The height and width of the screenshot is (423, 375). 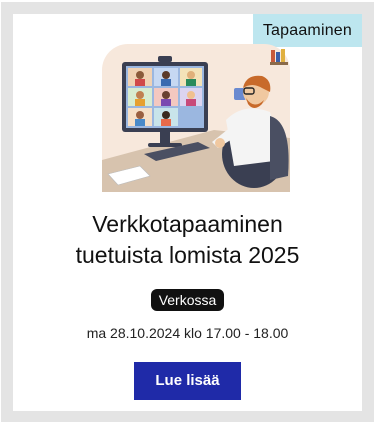 What do you see at coordinates (187, 255) in the screenshot?
I see `event-title-line-2: tuetuista lomista 2025` at bounding box center [187, 255].